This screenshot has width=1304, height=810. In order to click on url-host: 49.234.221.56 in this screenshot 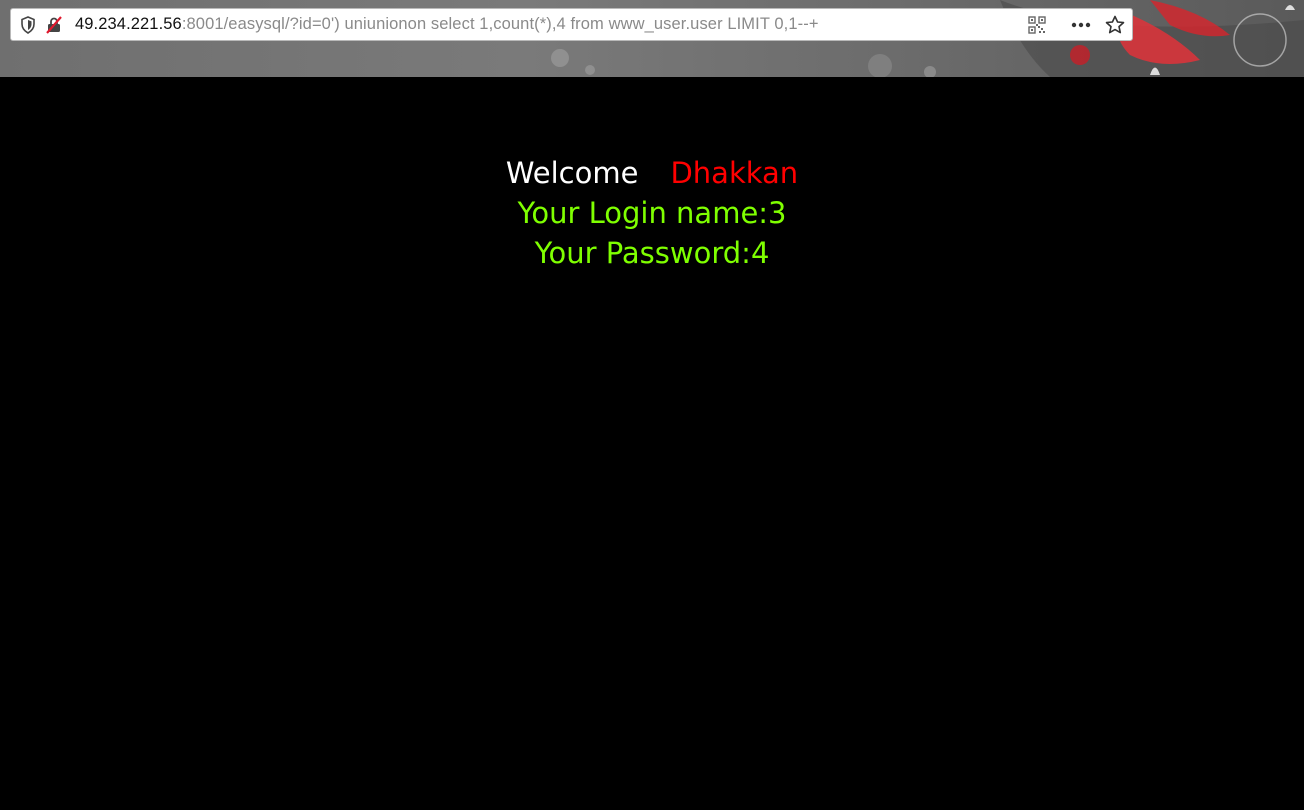, I will do `click(128, 24)`.